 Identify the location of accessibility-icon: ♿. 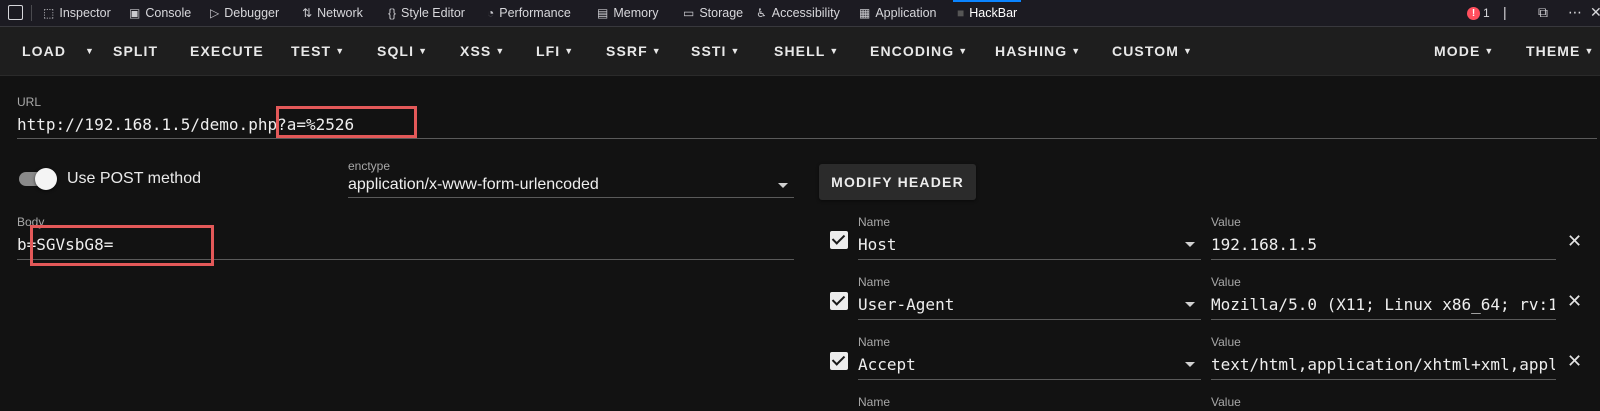
(761, 13).